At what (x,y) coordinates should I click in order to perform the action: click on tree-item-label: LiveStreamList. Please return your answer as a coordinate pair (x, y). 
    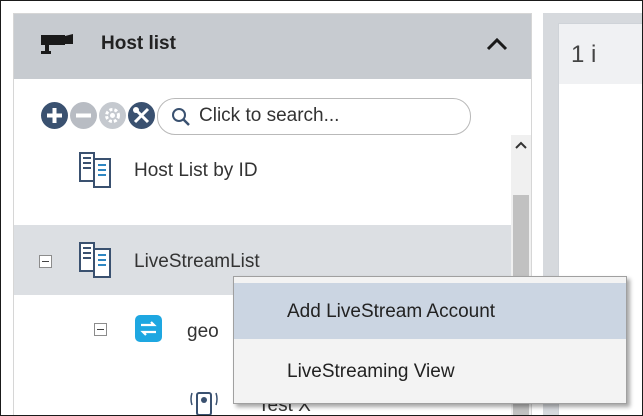
    Looking at the image, I should click on (197, 261).